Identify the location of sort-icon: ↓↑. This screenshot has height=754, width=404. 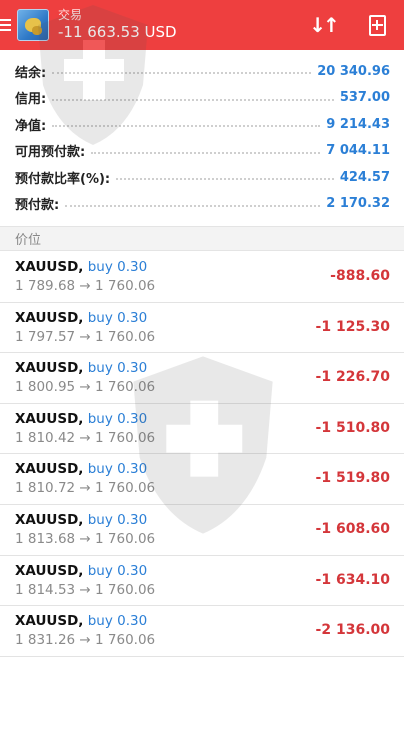
(324, 25).